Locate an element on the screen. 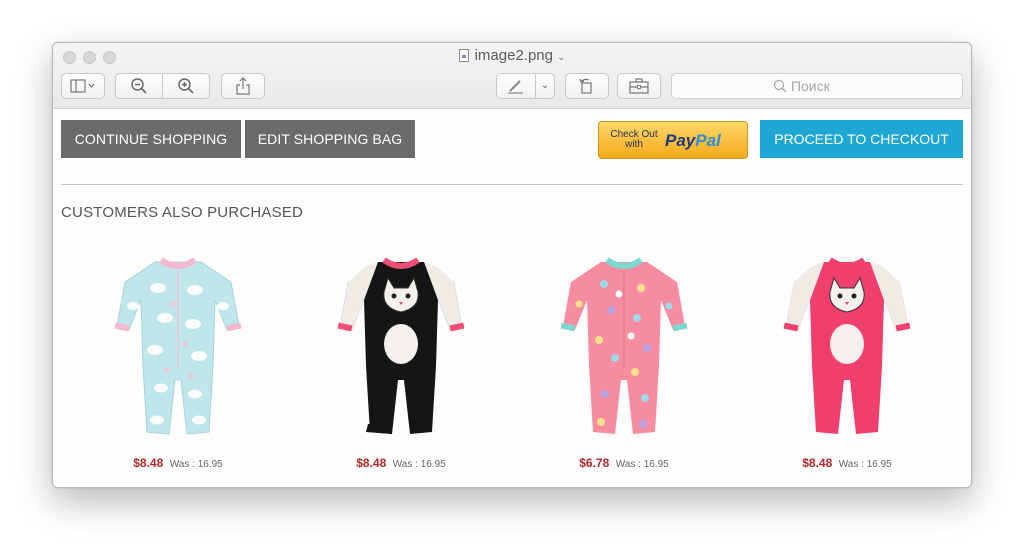  paypal-checkout-button: Check Out with PayPal is located at coordinates (673, 140).